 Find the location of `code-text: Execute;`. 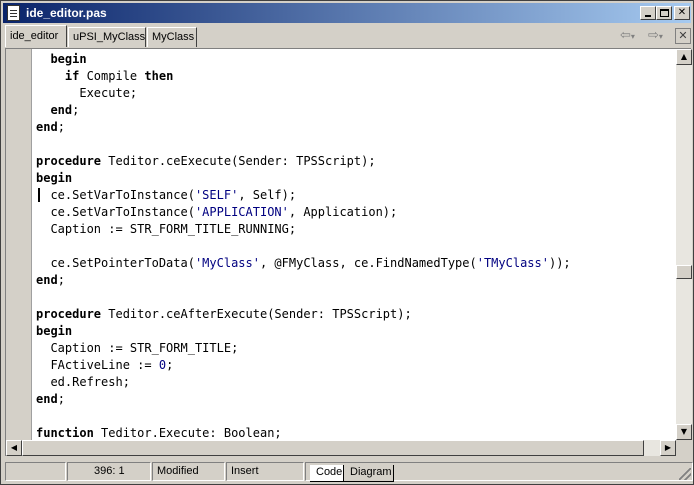

code-text: Execute; is located at coordinates (87, 93).